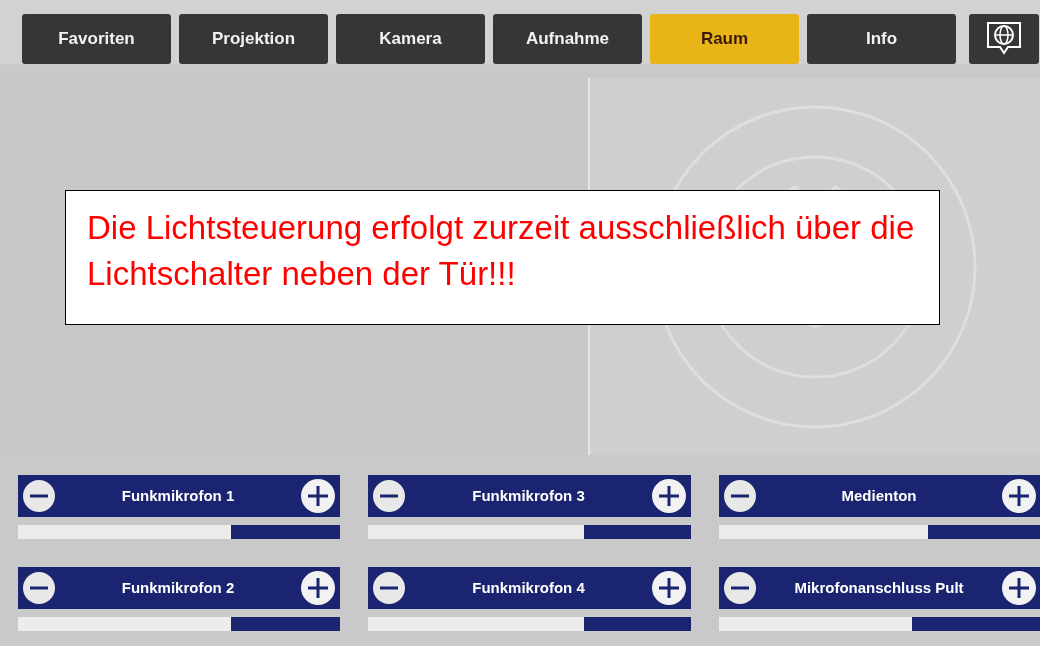  Describe the element at coordinates (879, 587) in the screenshot. I see `channel-name: Mikrofonanschluss Pult` at that location.